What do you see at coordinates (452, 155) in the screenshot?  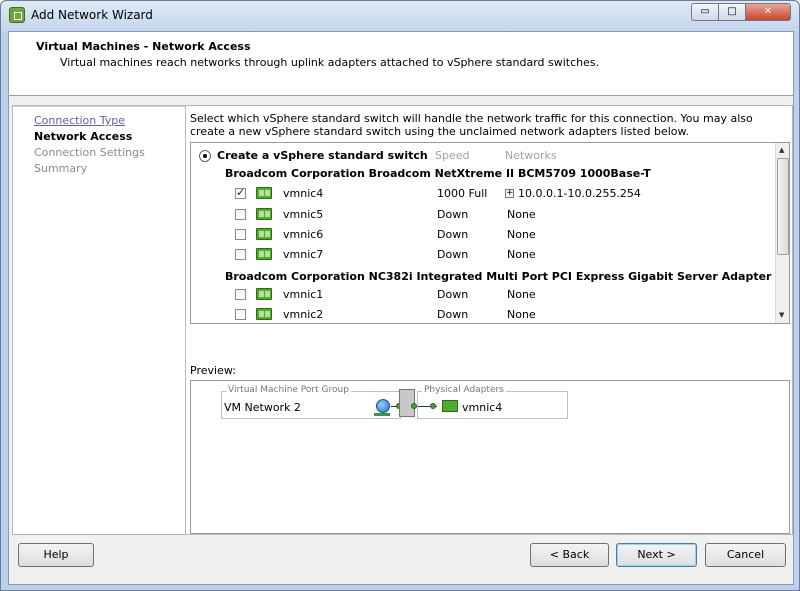 I see `speed-column-header: Speed` at bounding box center [452, 155].